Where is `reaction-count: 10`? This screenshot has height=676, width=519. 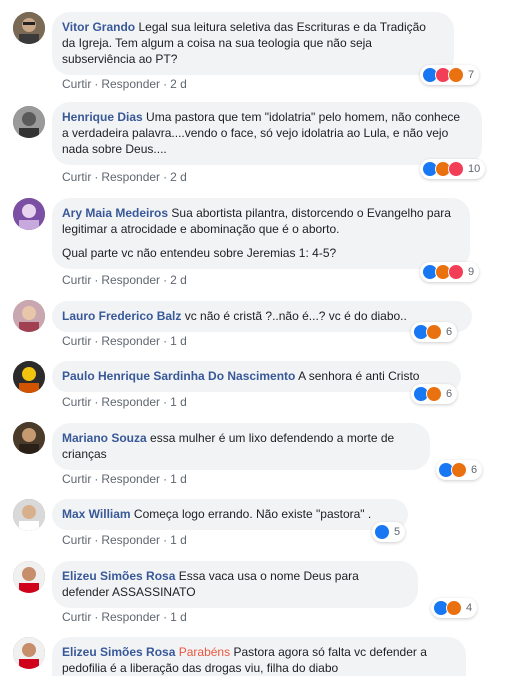 reaction-count: 10 is located at coordinates (474, 169).